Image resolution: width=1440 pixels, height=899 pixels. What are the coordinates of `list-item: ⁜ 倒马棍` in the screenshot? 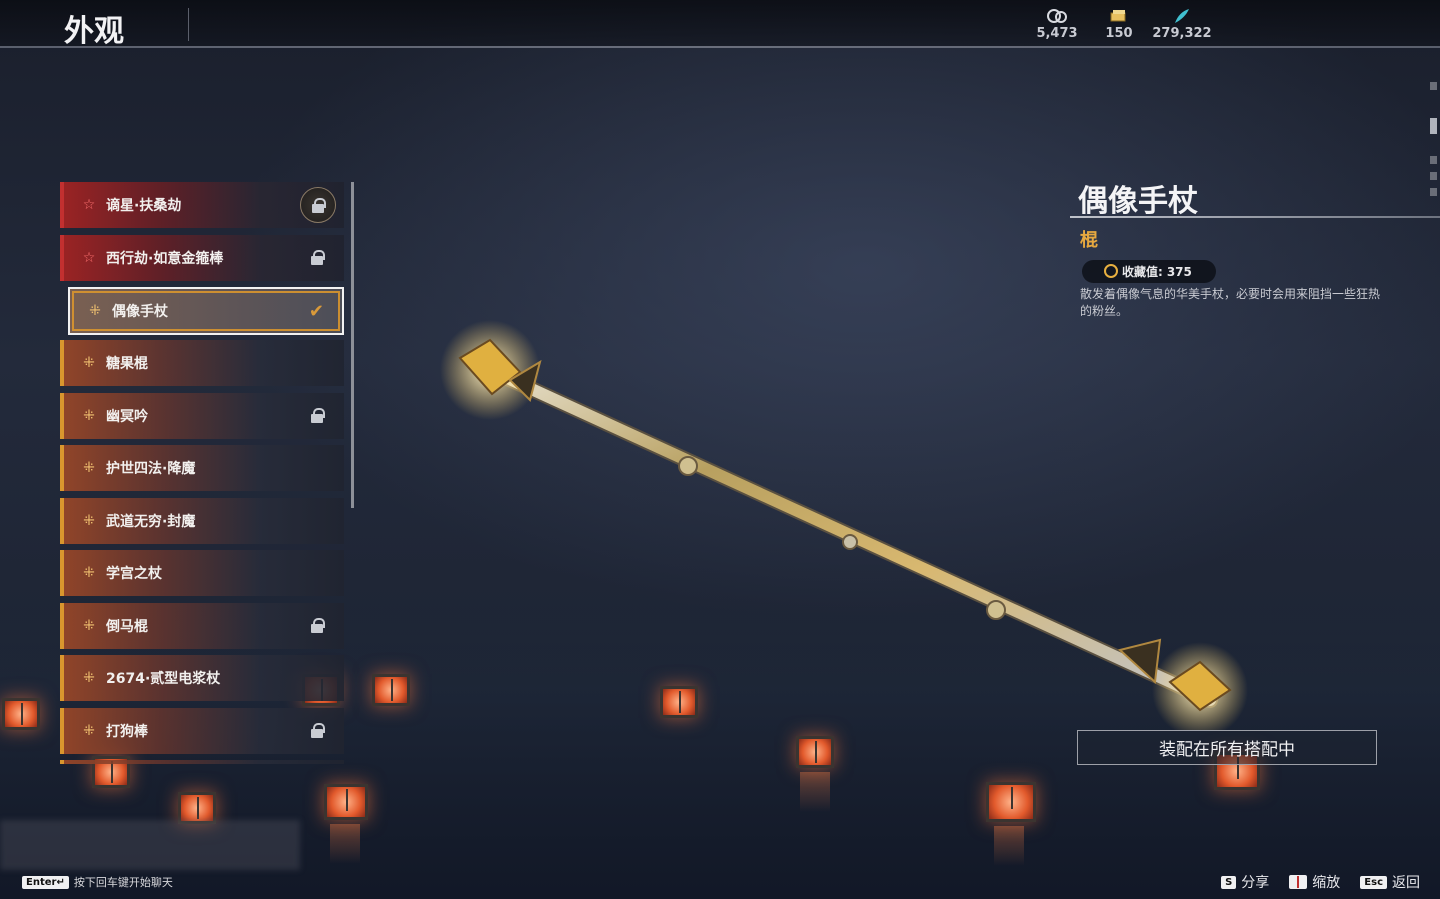 It's located at (202, 626).